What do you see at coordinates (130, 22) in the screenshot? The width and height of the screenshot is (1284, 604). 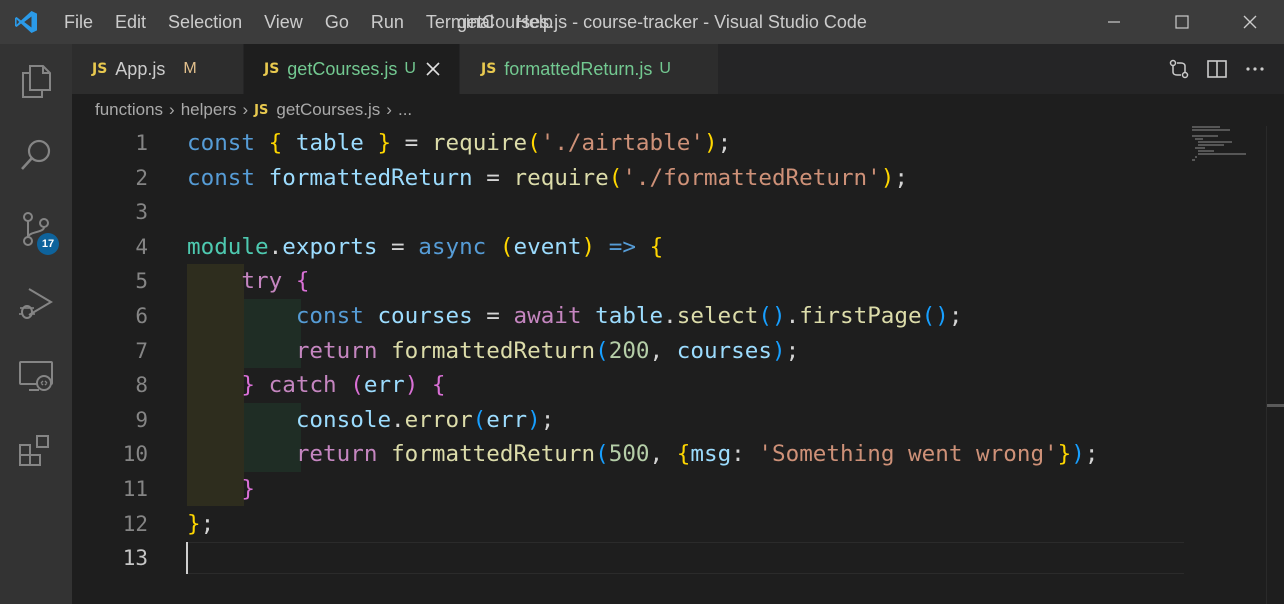 I see `menu-edit: Edit` at bounding box center [130, 22].